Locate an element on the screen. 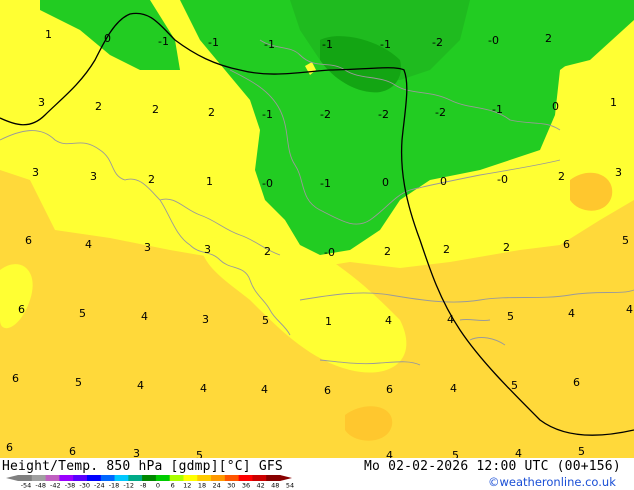  forecast-datetime: Mo 02-02-2026 12:00 UTC (00+156) is located at coordinates (492, 466).